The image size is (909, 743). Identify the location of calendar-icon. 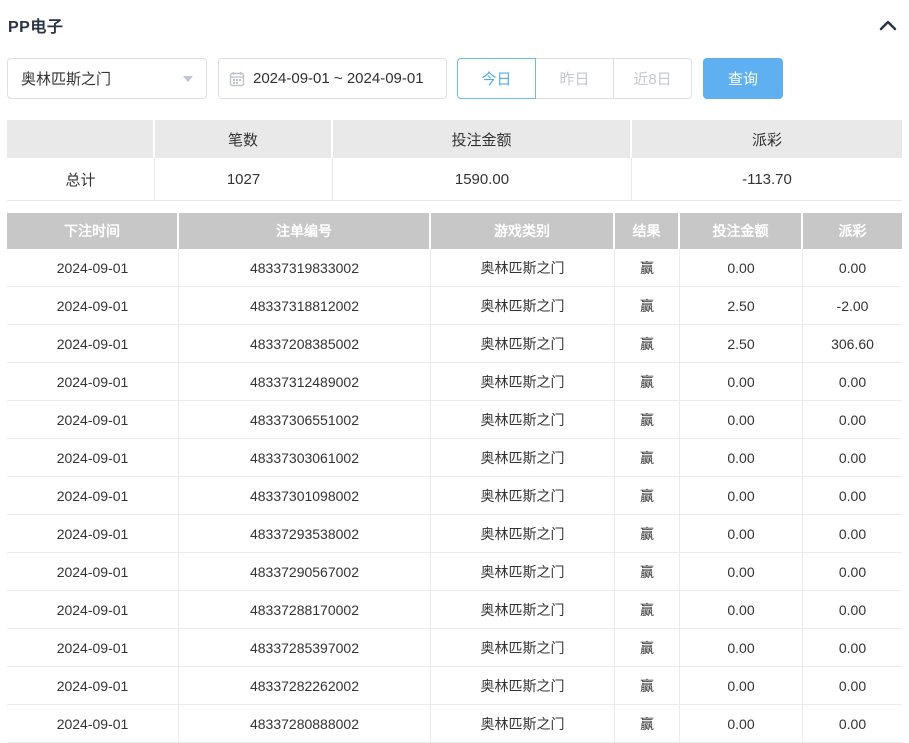
(237, 79).